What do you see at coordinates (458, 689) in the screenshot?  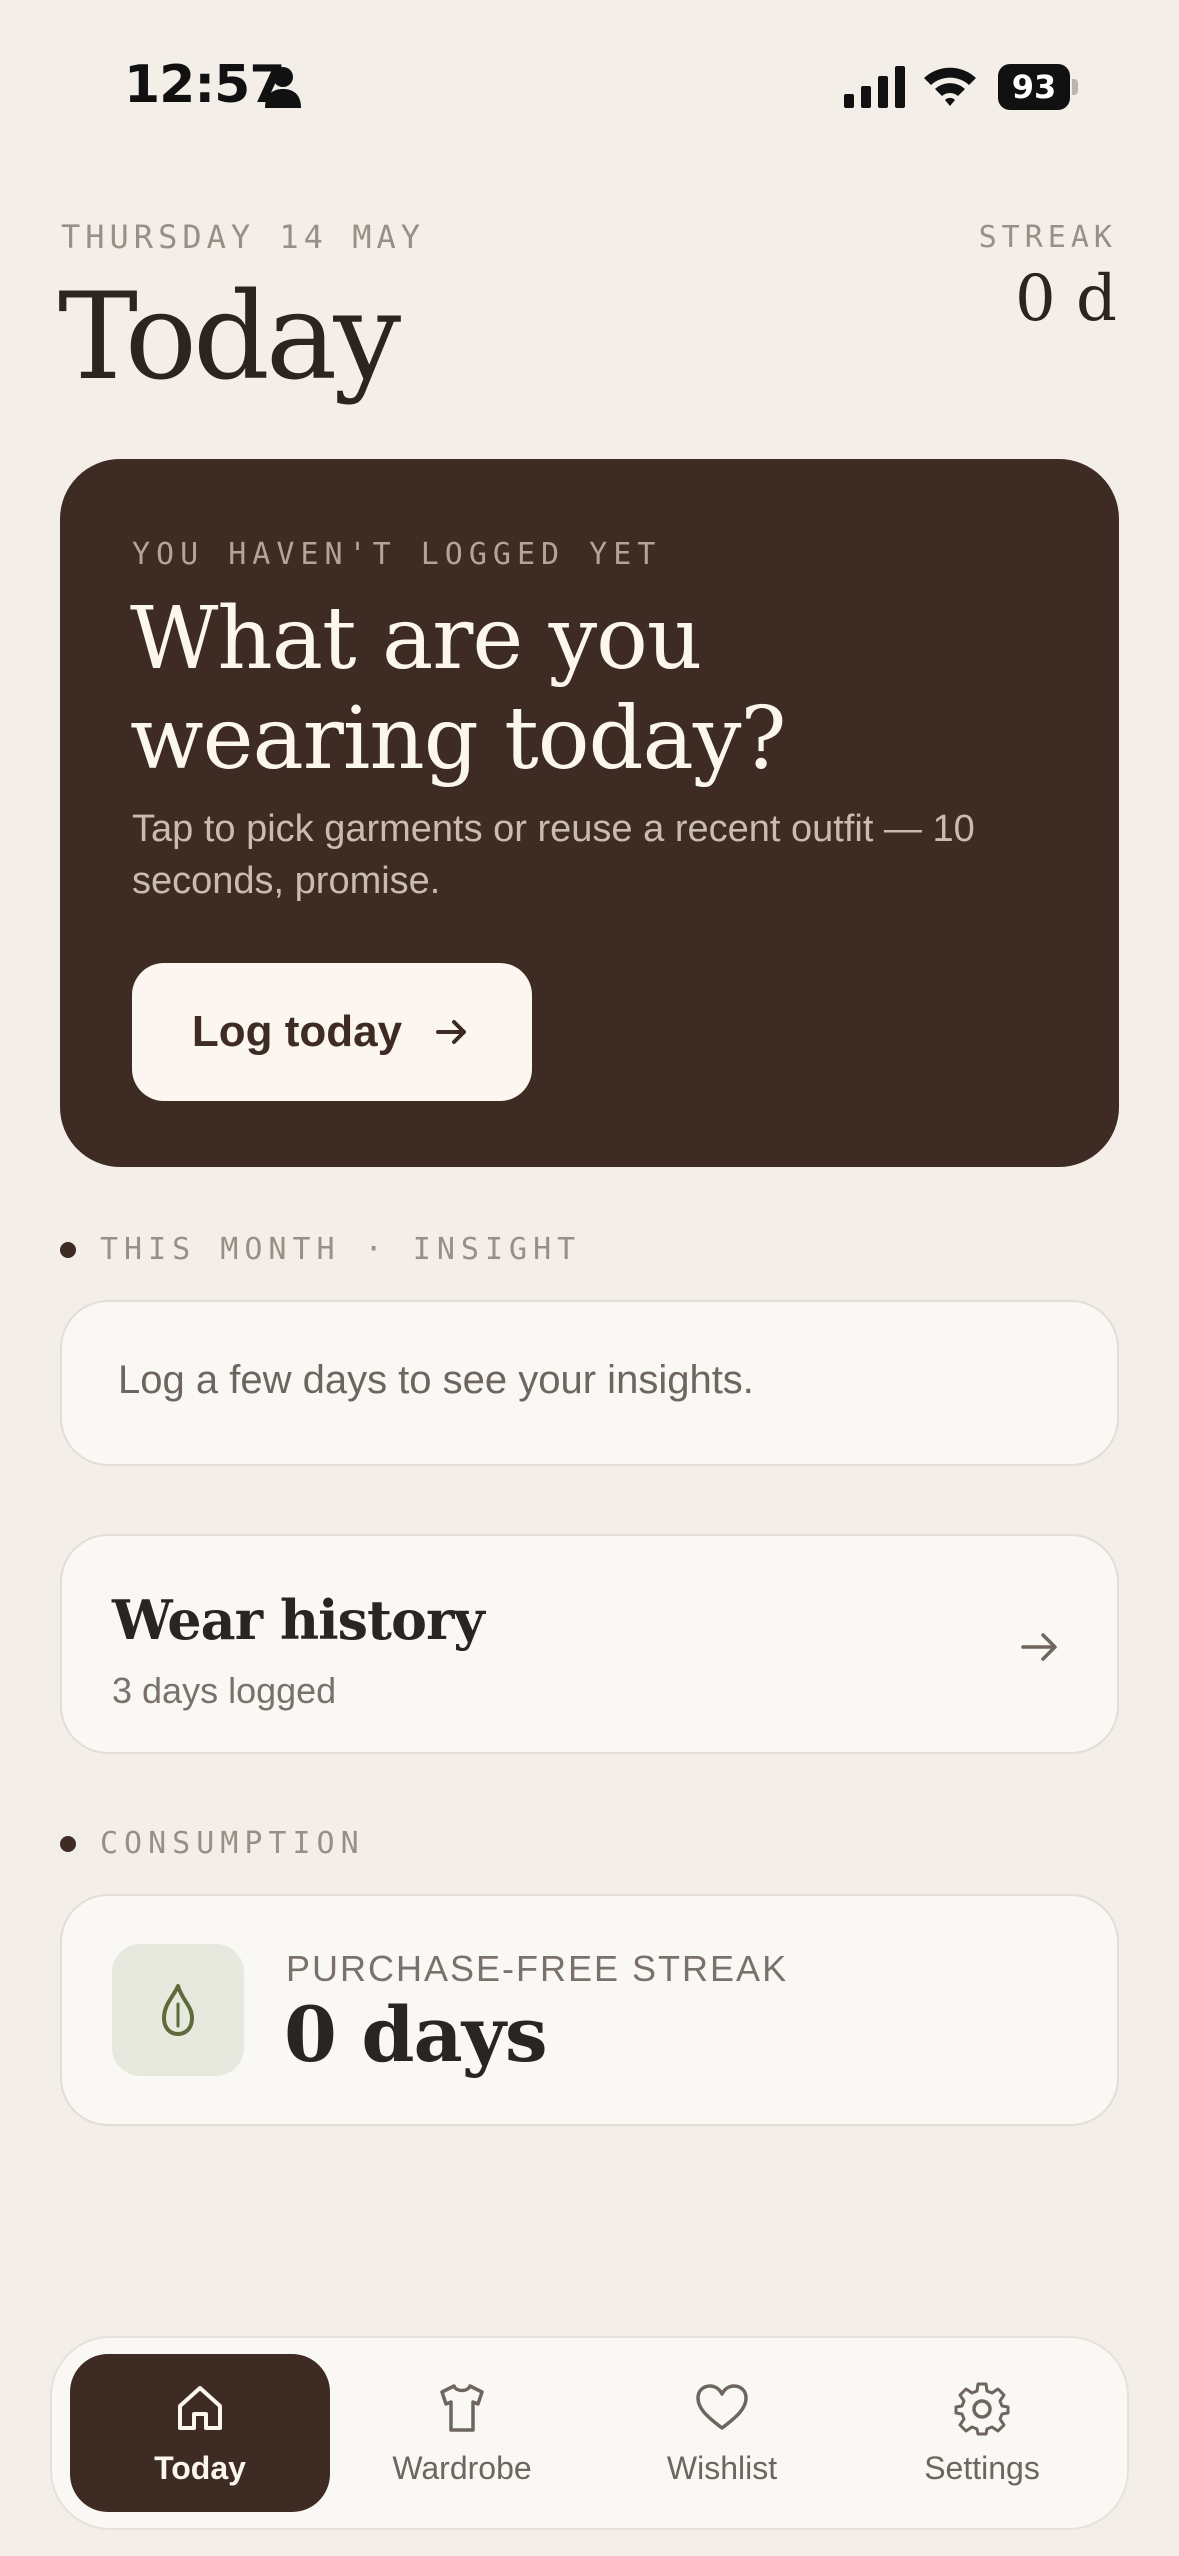 I see `hero-title: What are you wearing today?` at bounding box center [458, 689].